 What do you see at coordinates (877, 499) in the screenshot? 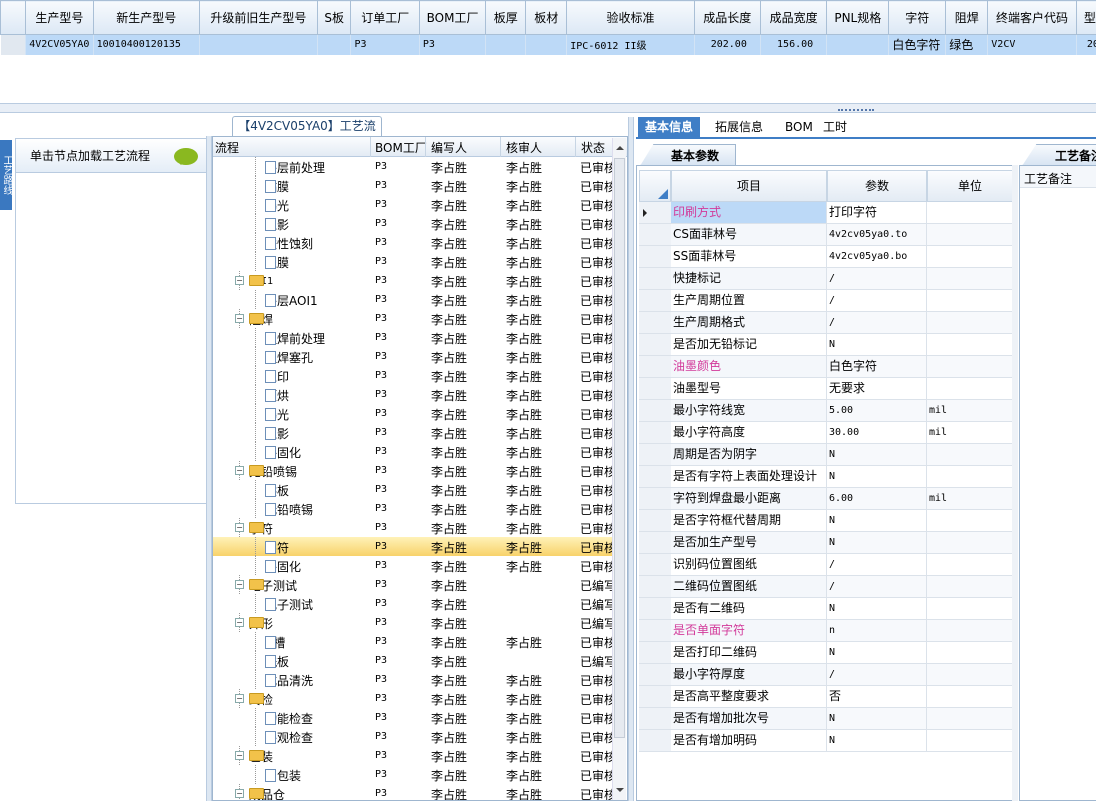
I see `param-value: 6.00` at bounding box center [877, 499].